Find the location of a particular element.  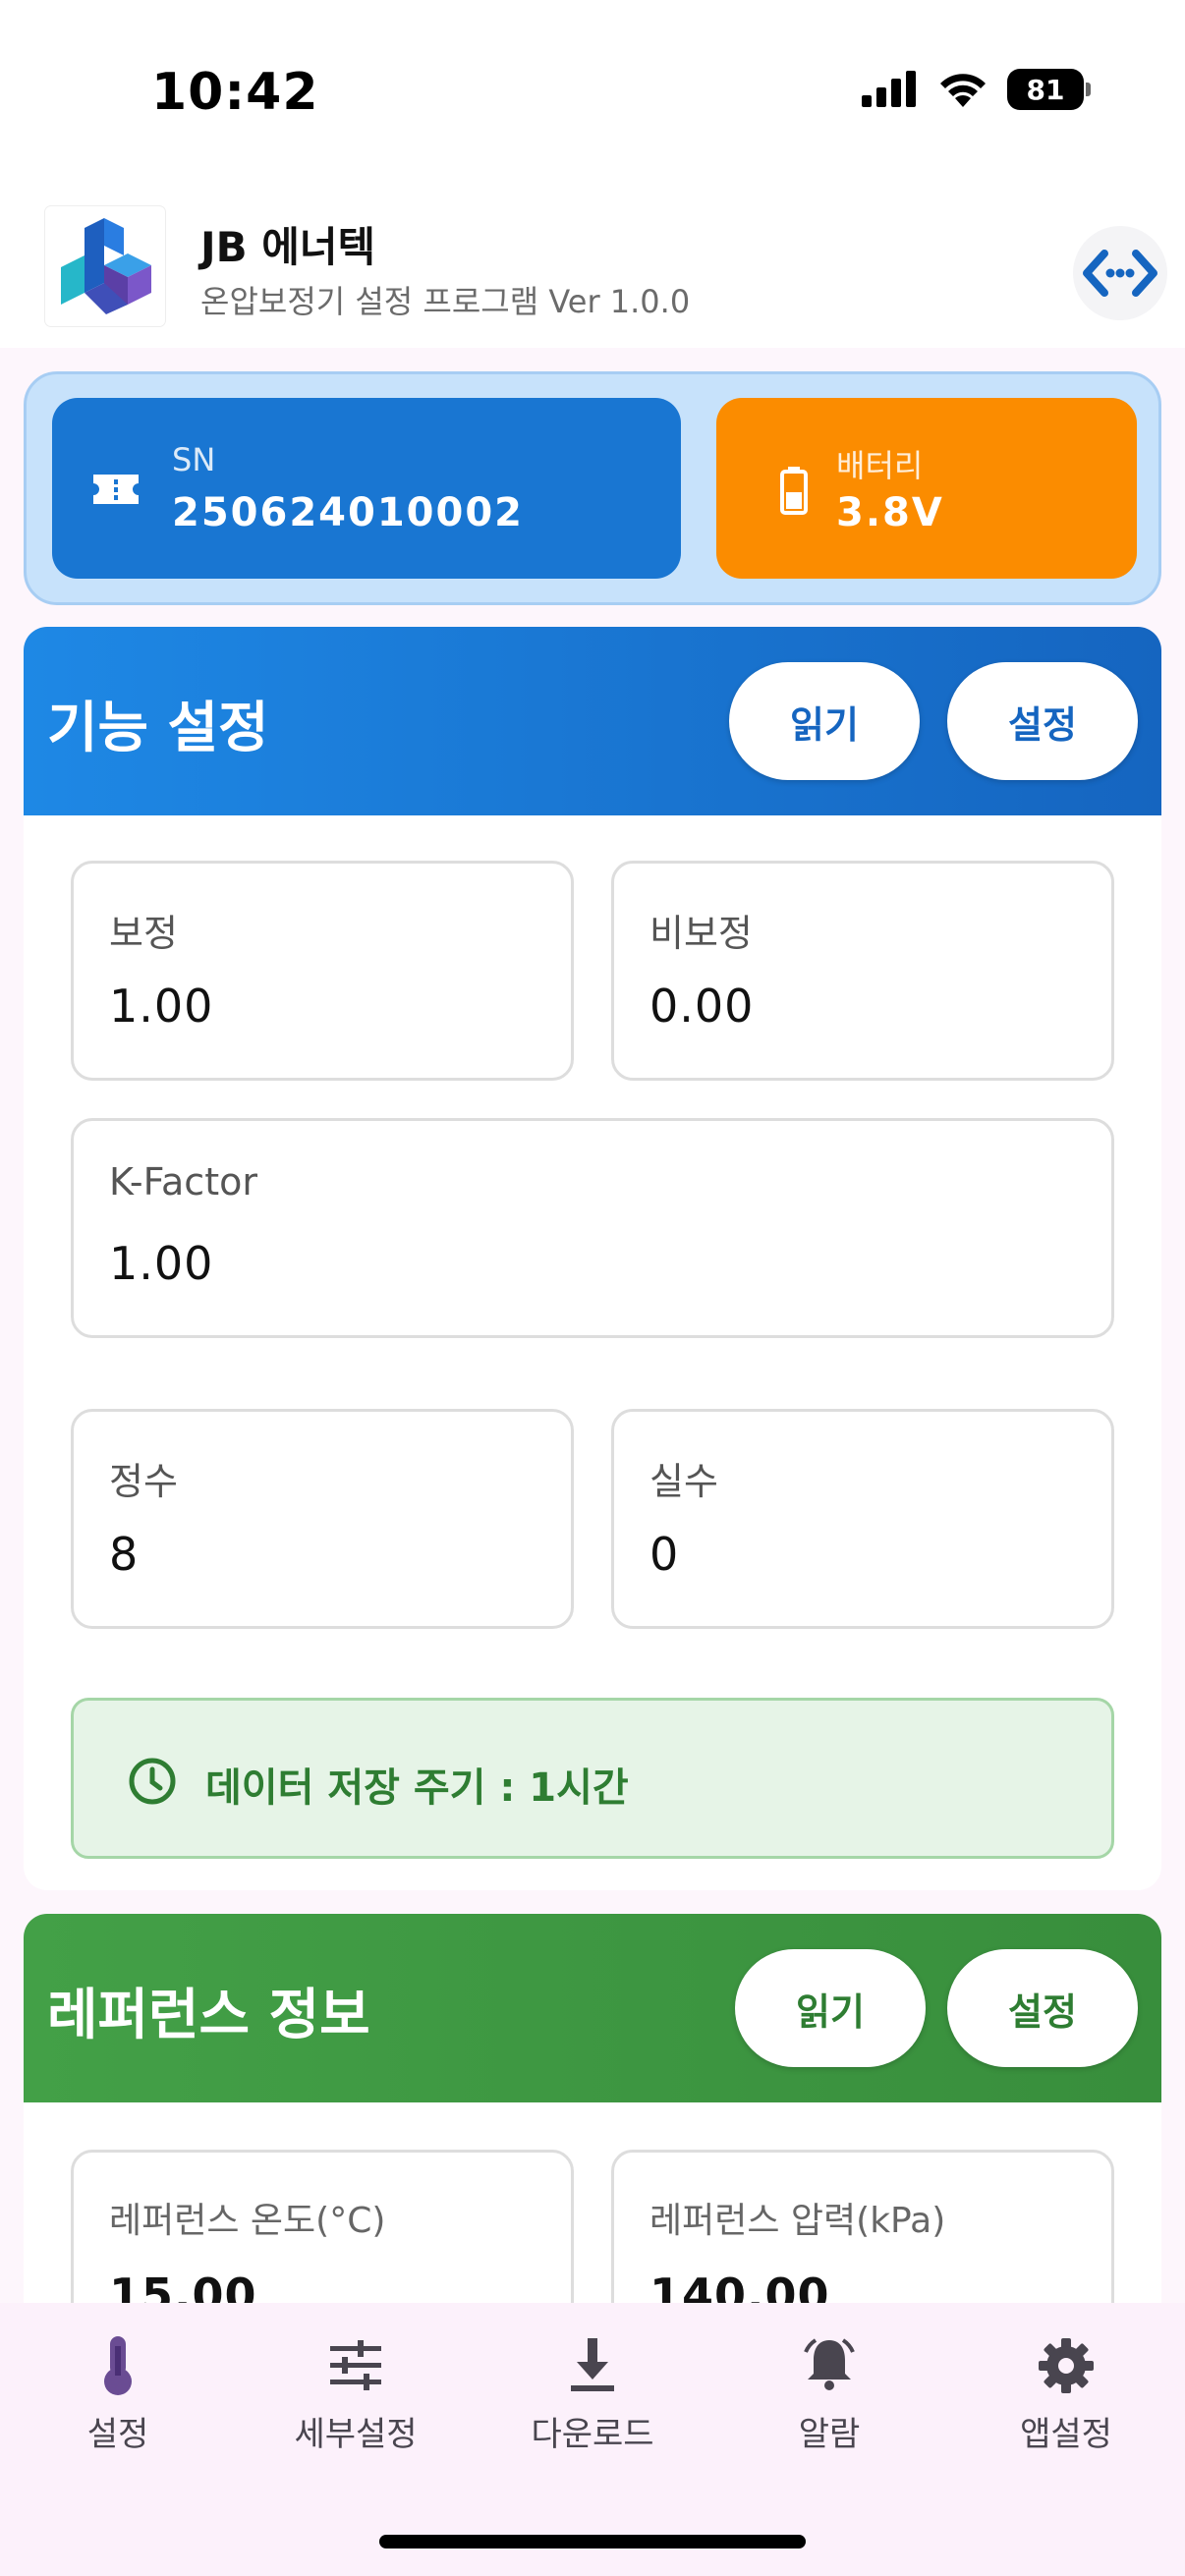

nav-label: 설정 is located at coordinates (118, 2434).